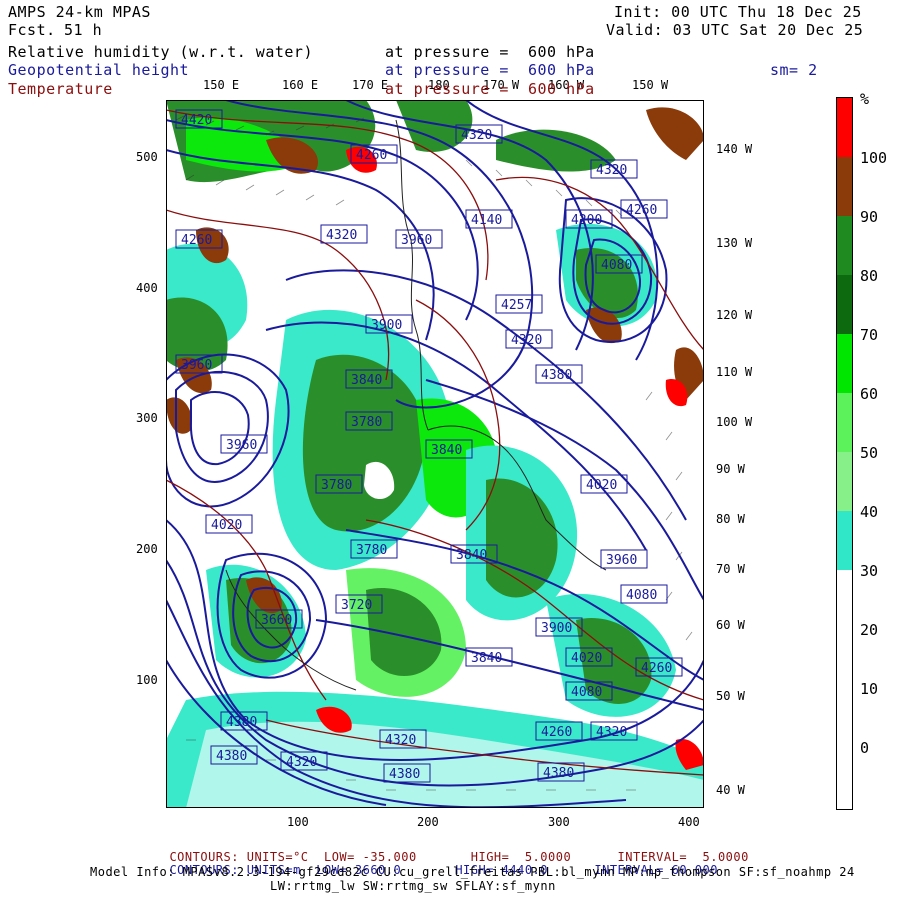 Image resolution: width=900 pixels, height=900 pixels. Describe the element at coordinates (734, 372) in the screenshot. I see `lon-label-right: 110 W` at that location.